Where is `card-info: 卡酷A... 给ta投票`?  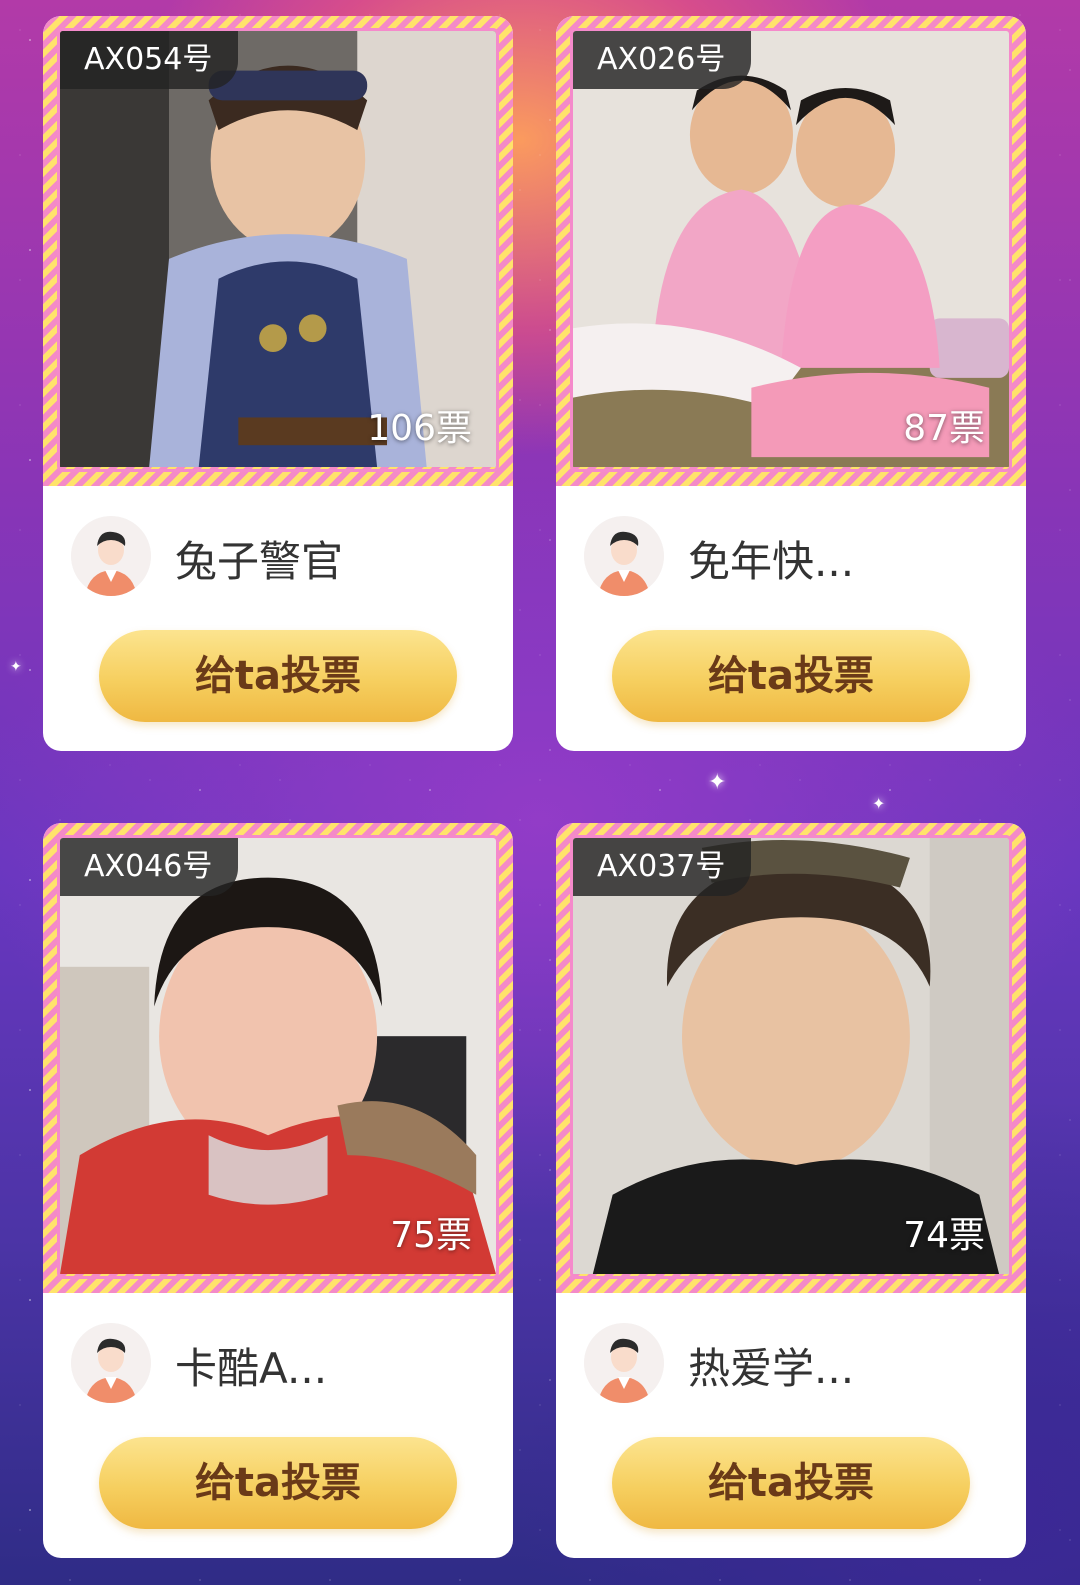
card-info: 卡酷A... 给ta投票 is located at coordinates (278, 1425).